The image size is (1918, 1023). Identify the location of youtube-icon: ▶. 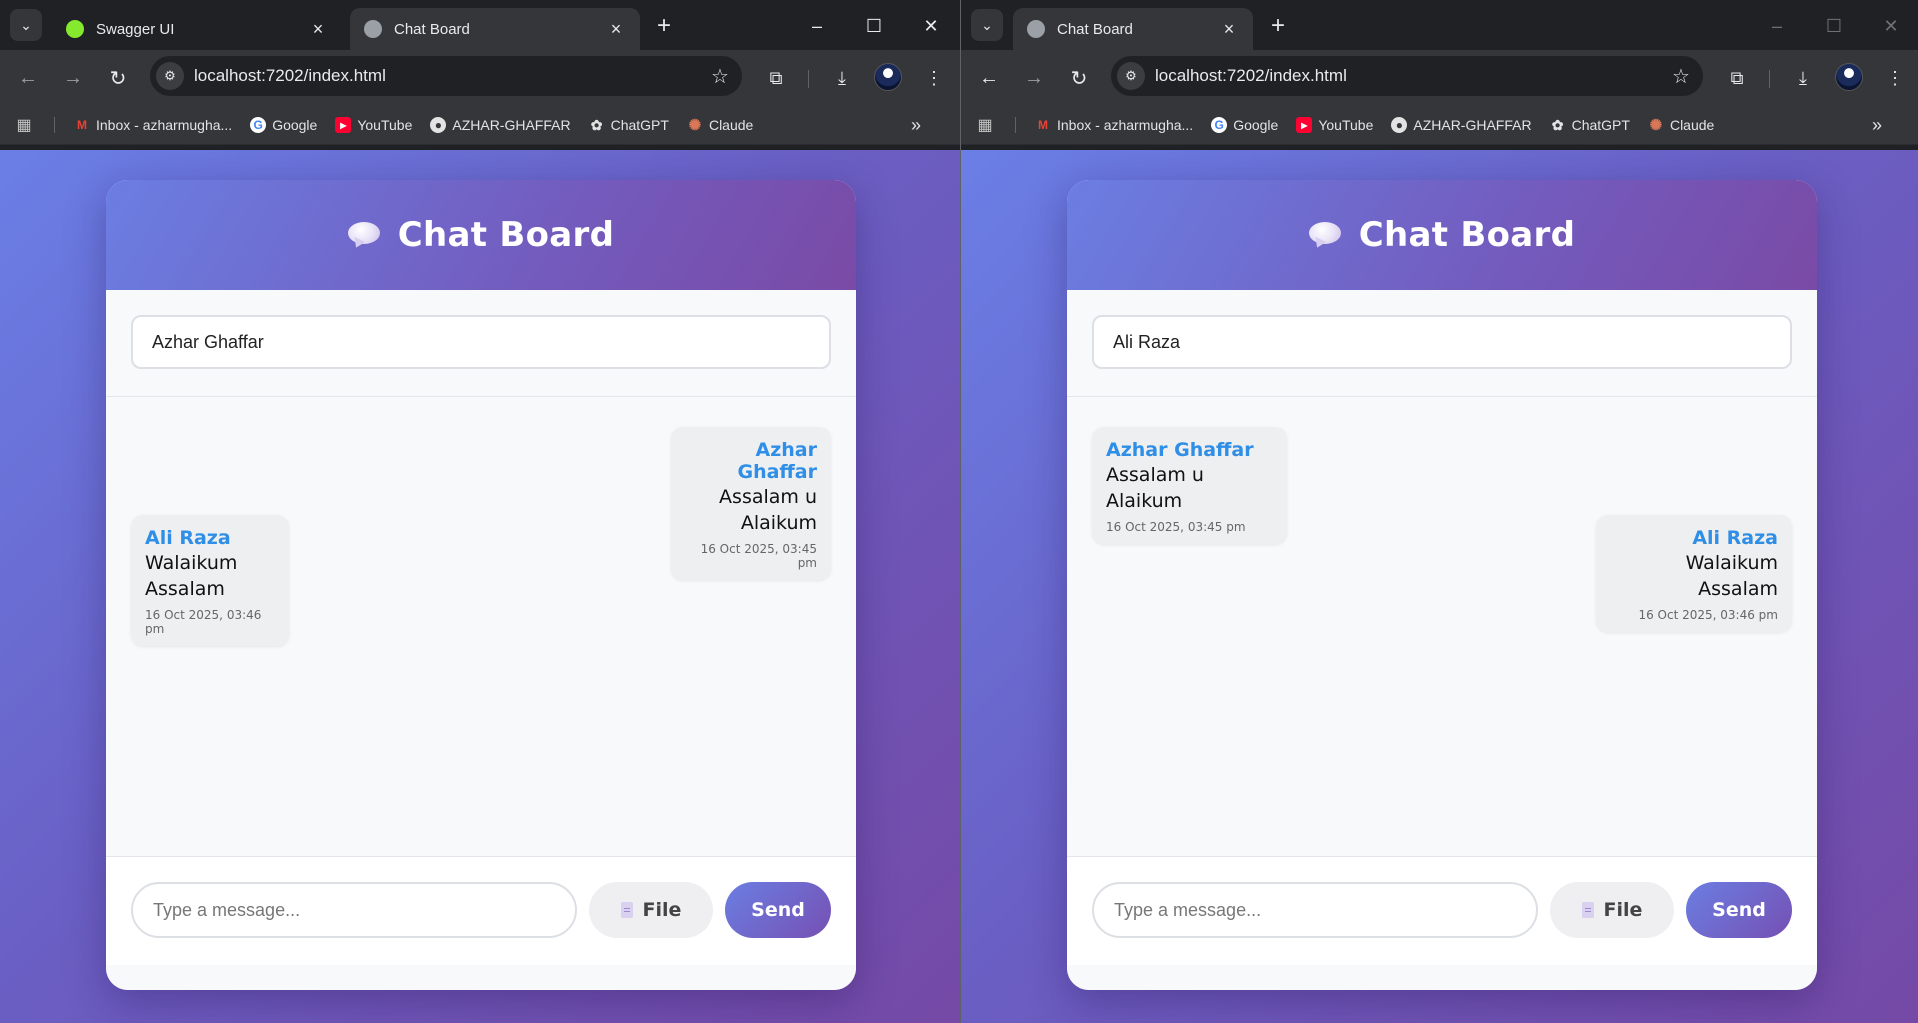
(343, 125).